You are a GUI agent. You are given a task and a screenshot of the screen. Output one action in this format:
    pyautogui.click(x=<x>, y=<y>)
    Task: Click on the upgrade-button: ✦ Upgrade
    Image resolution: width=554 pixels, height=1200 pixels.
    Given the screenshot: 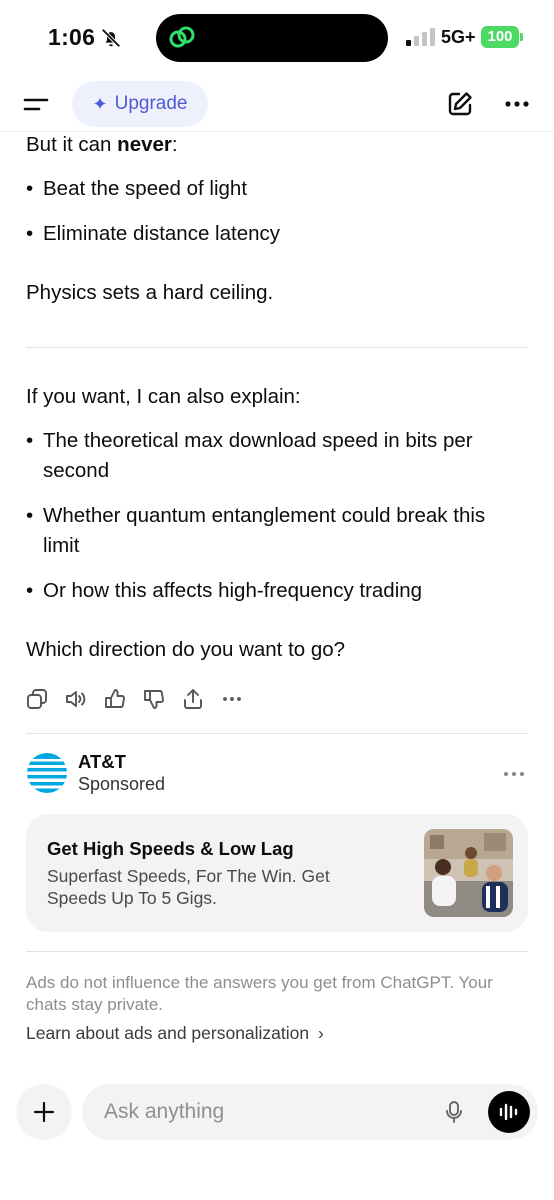 What is the action you would take?
    pyautogui.click(x=140, y=104)
    